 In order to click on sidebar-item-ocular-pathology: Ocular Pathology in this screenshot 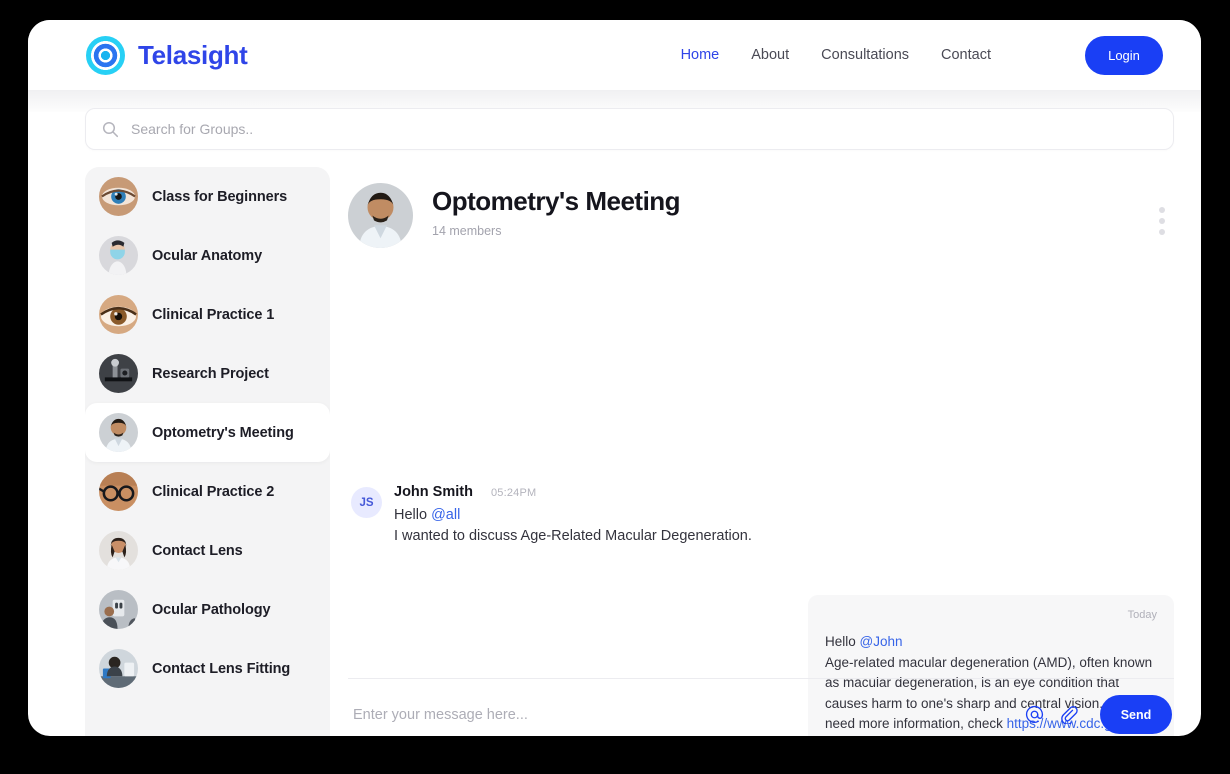, I will do `click(207, 609)`.